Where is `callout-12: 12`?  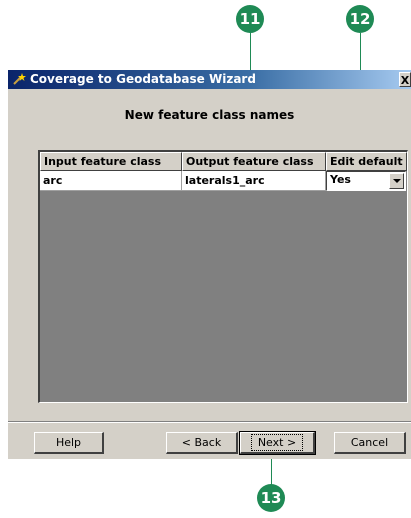
callout-12: 12 is located at coordinates (360, 19).